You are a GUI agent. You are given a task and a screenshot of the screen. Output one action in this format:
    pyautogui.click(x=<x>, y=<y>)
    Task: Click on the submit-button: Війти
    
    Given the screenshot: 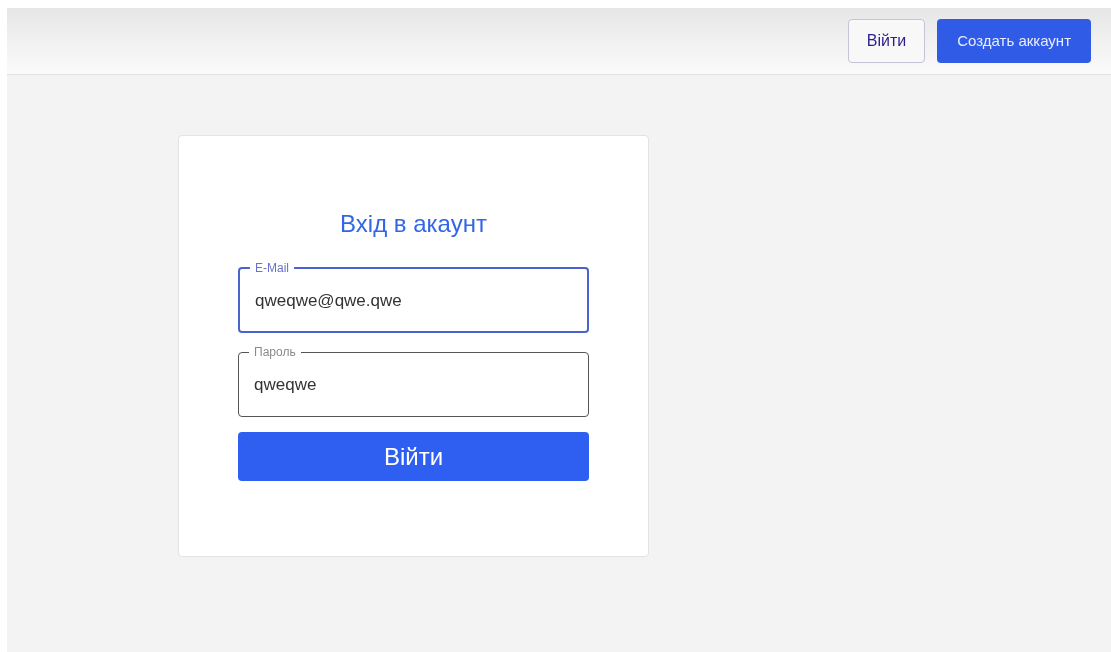 What is the action you would take?
    pyautogui.click(x=413, y=456)
    